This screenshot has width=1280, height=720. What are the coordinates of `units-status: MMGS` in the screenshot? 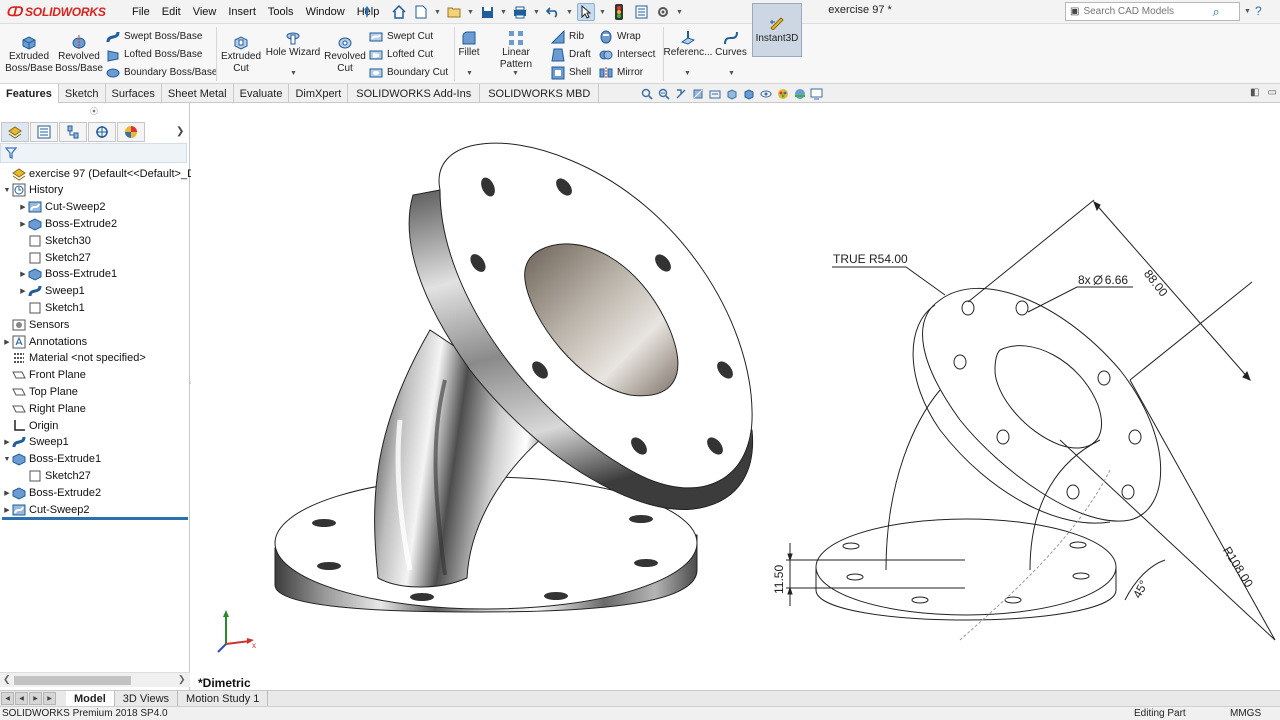 It's located at (1245, 713).